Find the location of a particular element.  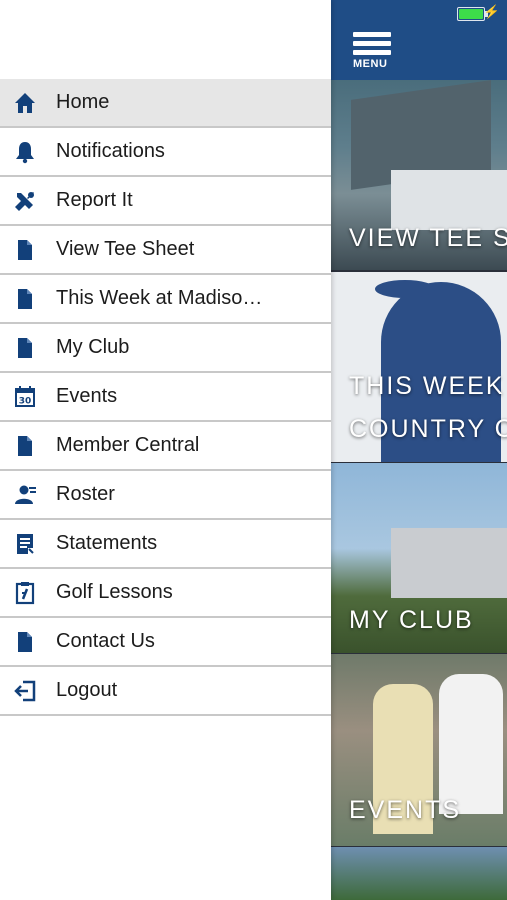

drawer-item-roster: Roster is located at coordinates (165, 495).